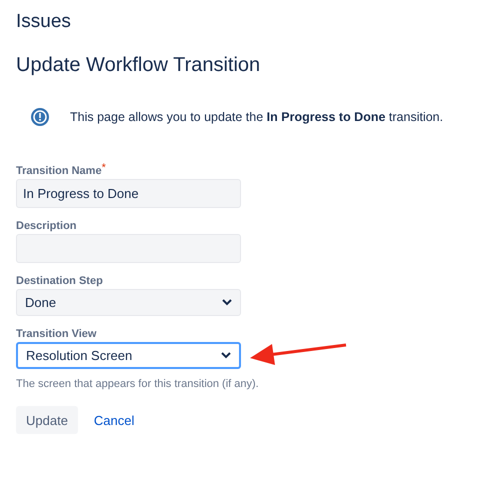 The image size is (480, 490). Describe the element at coordinates (59, 171) in the screenshot. I see `field-label: Transition Name` at that location.